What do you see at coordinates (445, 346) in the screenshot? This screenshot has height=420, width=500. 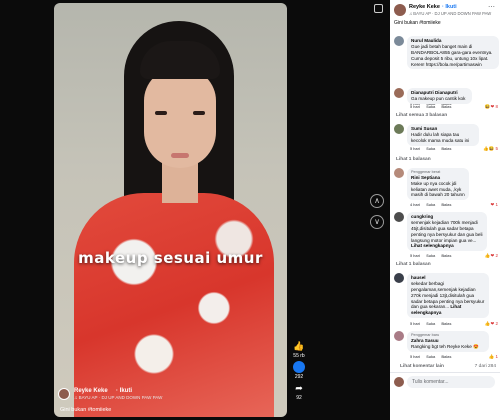 I see `comment-text: Rangking bgt teh Reyke Keke 😍` at bounding box center [445, 346].